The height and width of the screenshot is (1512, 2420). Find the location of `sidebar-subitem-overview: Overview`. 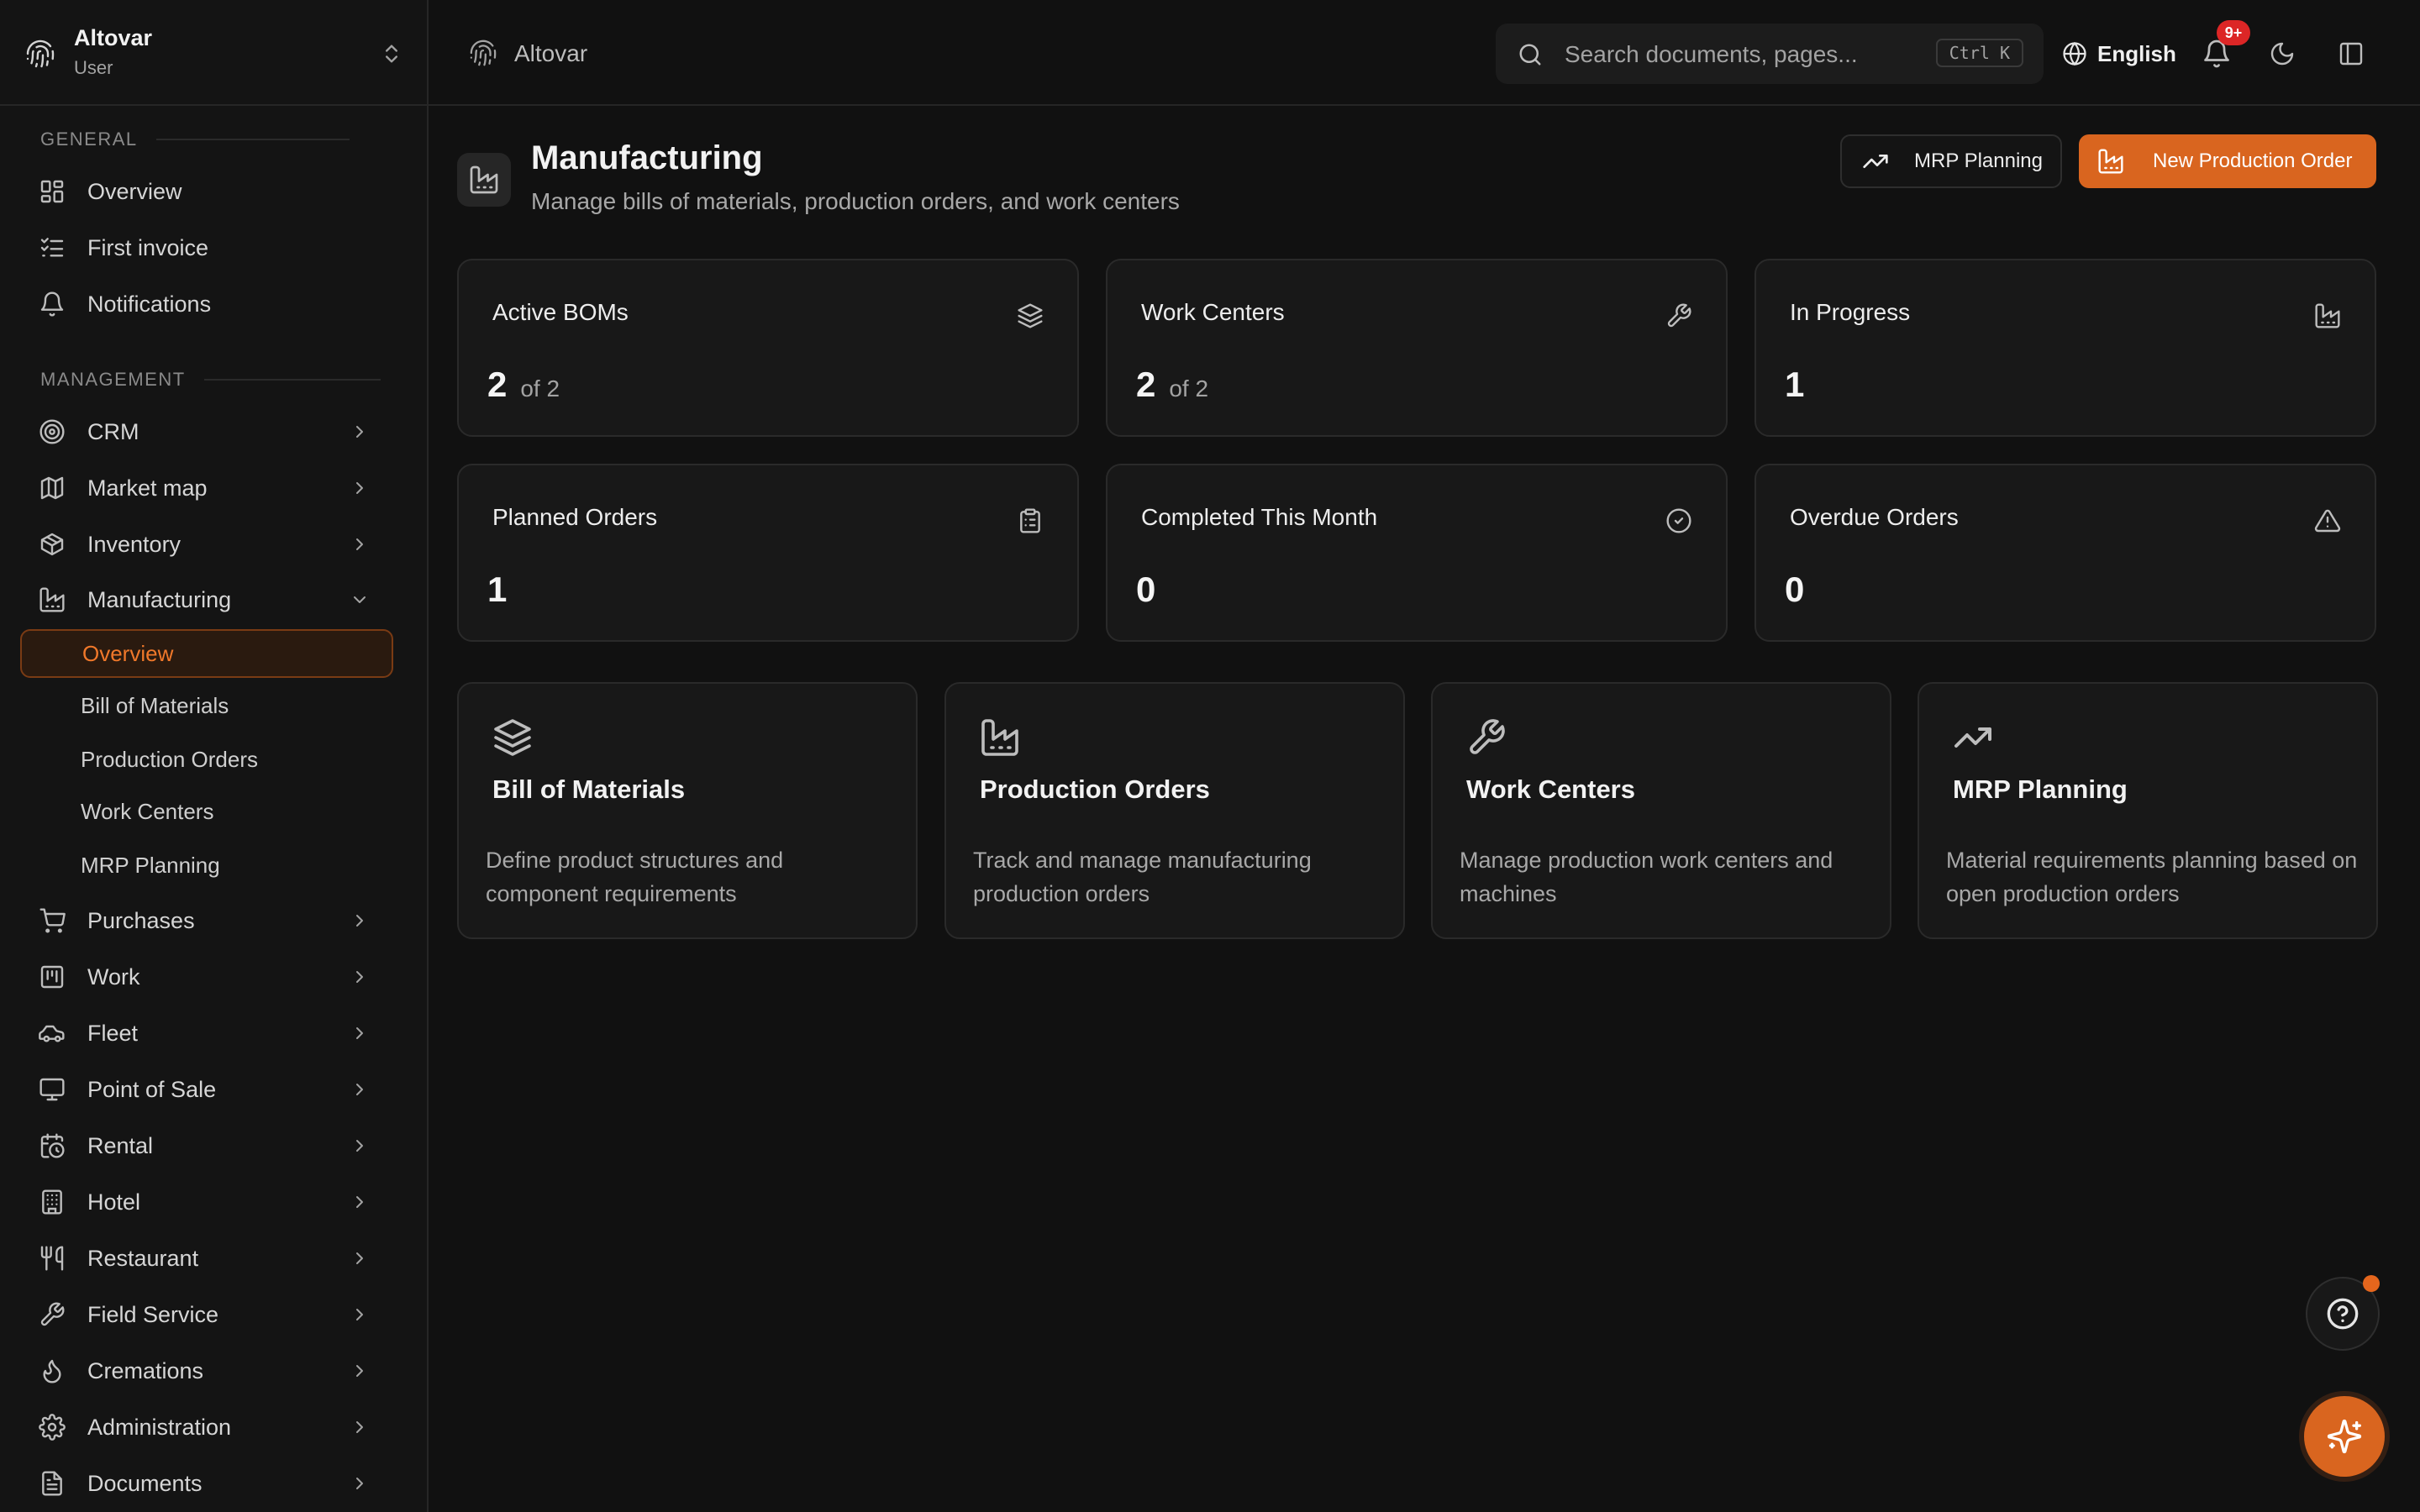

sidebar-subitem-overview: Overview is located at coordinates (206, 653).